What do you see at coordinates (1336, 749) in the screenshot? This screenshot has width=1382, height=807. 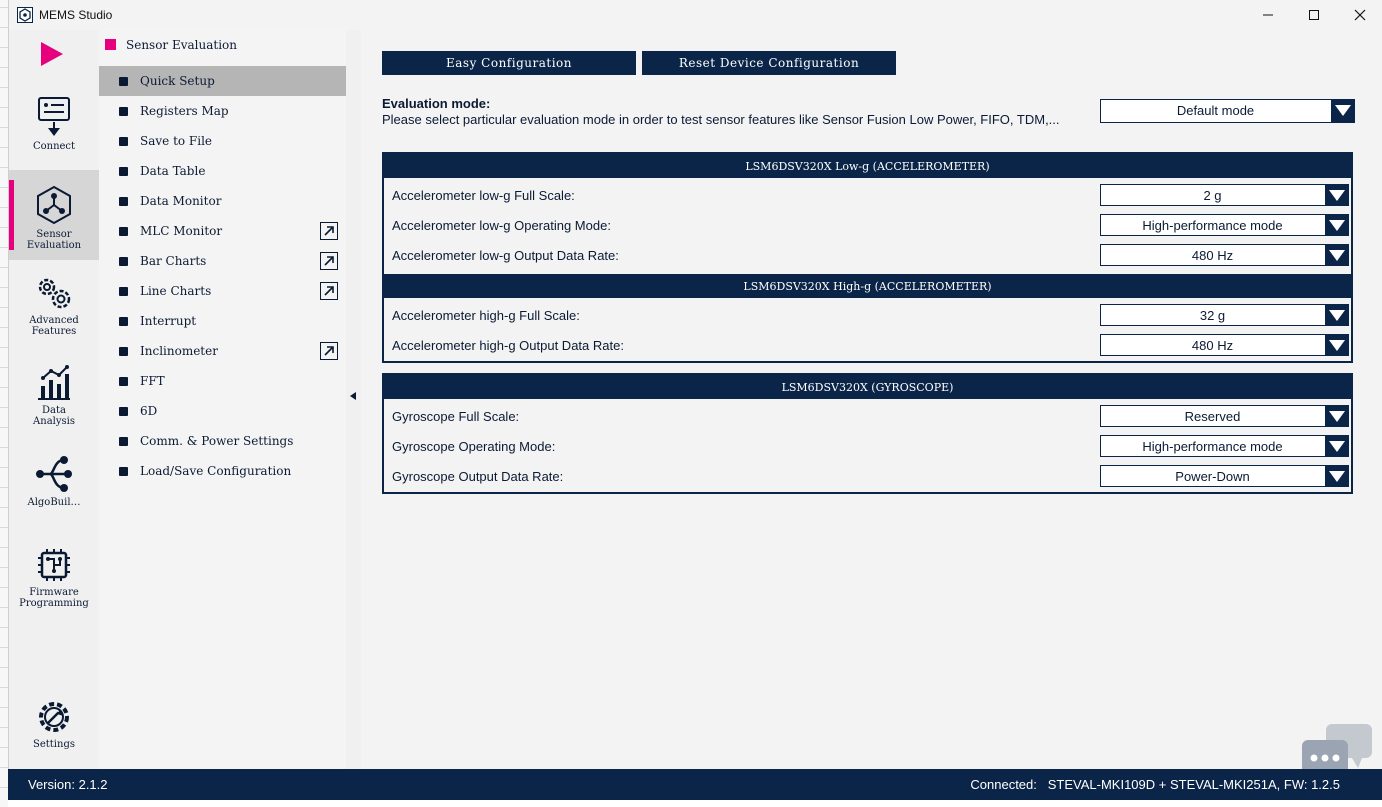 I see `chat-icon` at bounding box center [1336, 749].